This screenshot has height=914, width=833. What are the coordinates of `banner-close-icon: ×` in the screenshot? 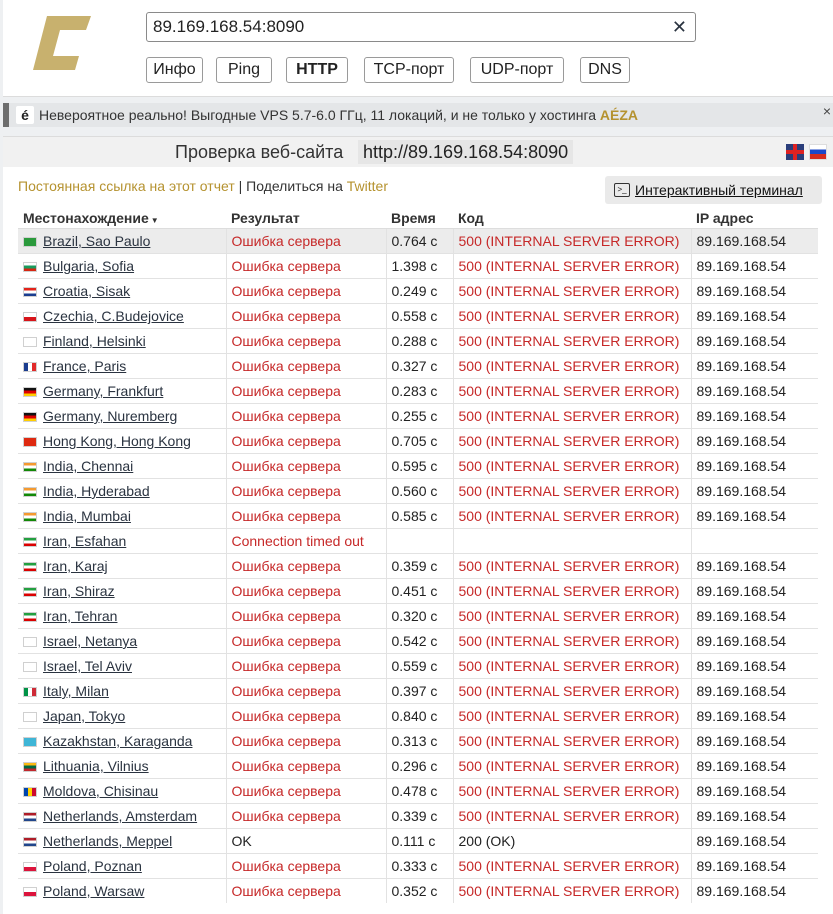 It's located at (827, 111).